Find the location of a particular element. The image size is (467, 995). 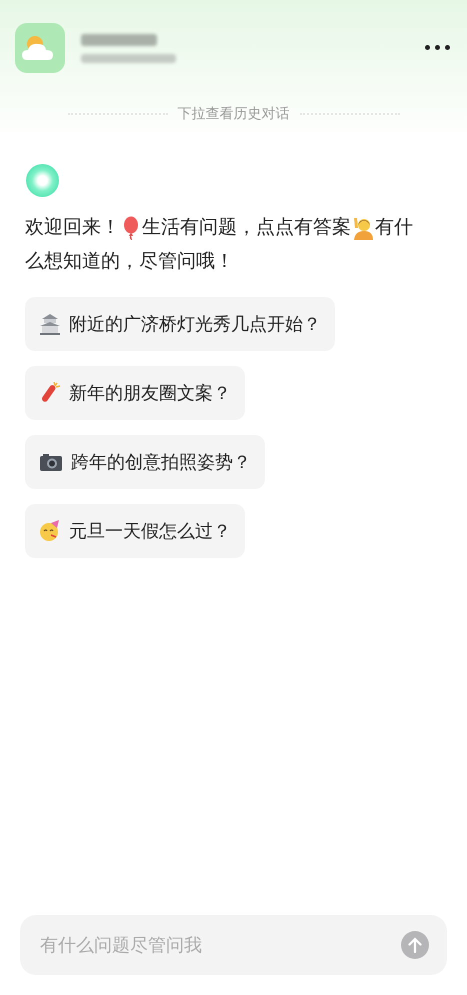

suggestion-chip: 元旦一天假怎么过？ is located at coordinates (135, 531).